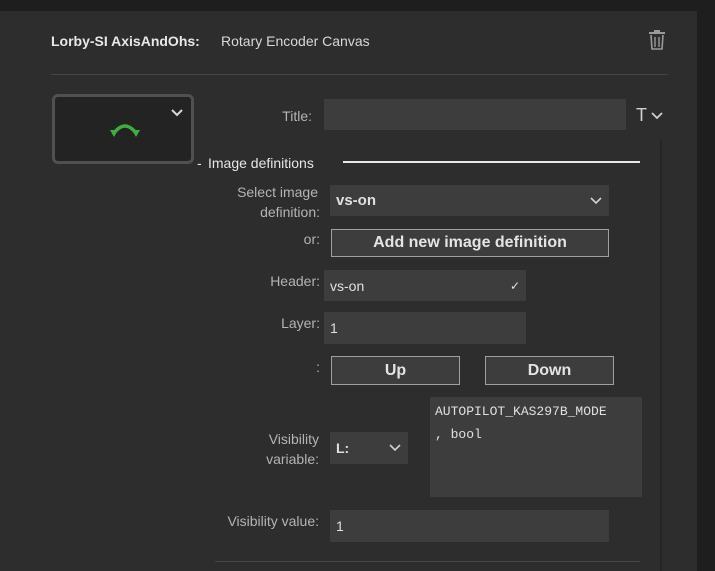 The width and height of the screenshot is (715, 571). Describe the element at coordinates (290, 212) in the screenshot. I see `select-image-label-line2: definition:` at that location.